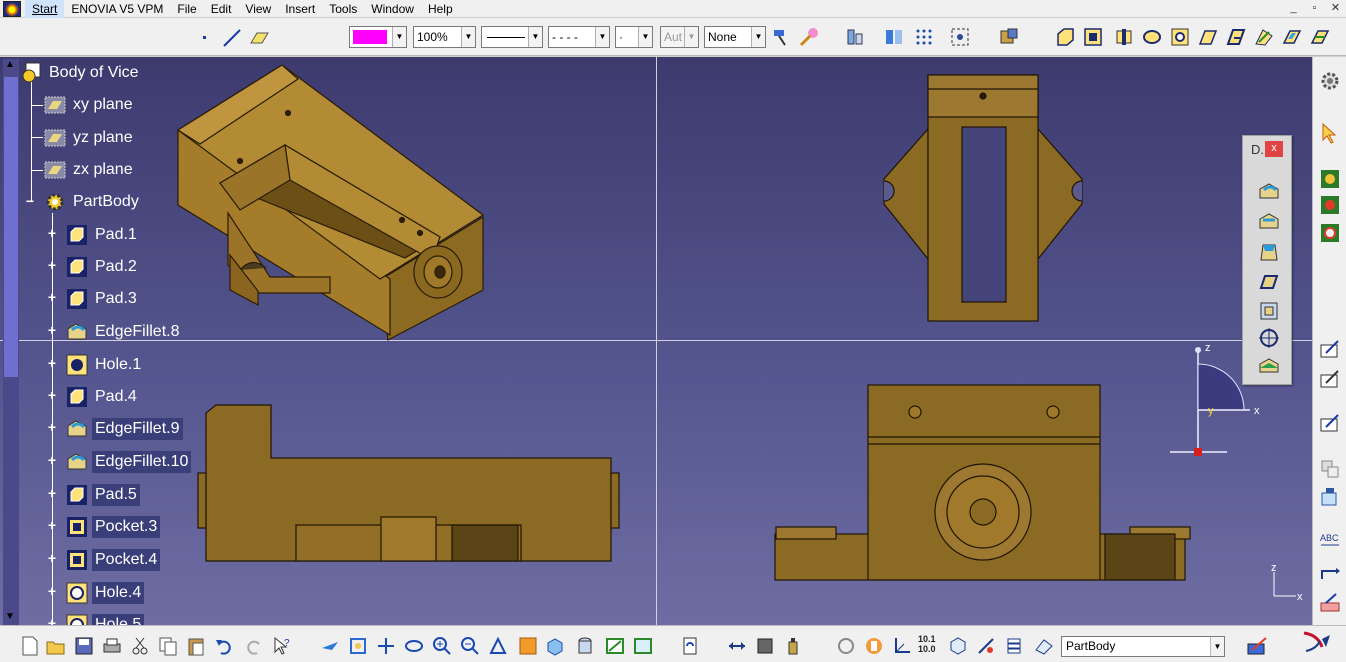 The height and width of the screenshot is (662, 1346). What do you see at coordinates (124, 429) in the screenshot?
I see `tree-item-edgefillet-9: EdgeFillet.9` at bounding box center [124, 429].